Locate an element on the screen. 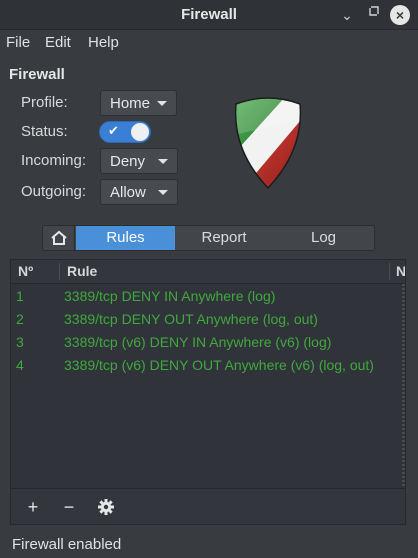 The width and height of the screenshot is (418, 558). profile-value: Home is located at coordinates (130, 103).